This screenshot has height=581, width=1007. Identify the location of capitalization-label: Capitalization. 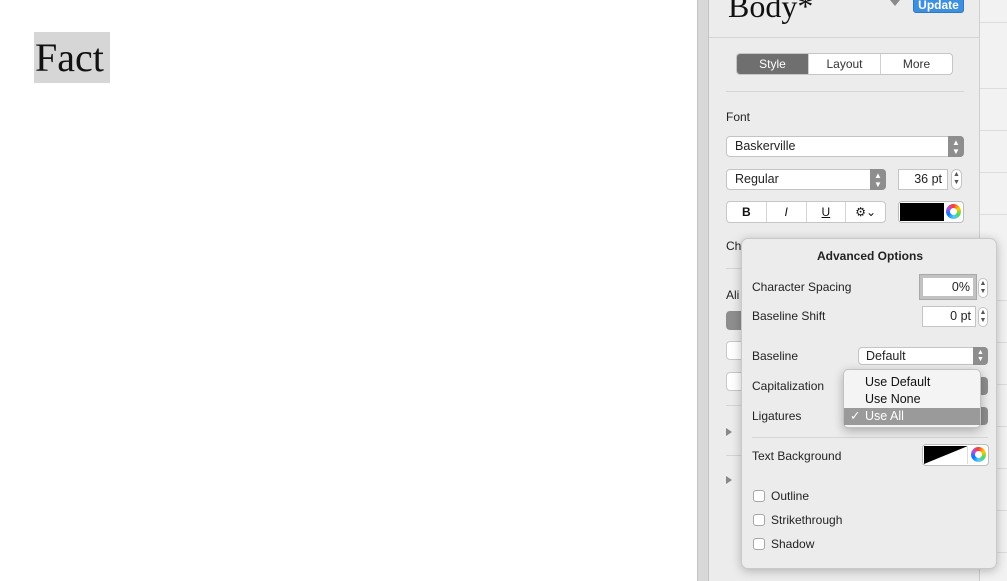
(788, 386).